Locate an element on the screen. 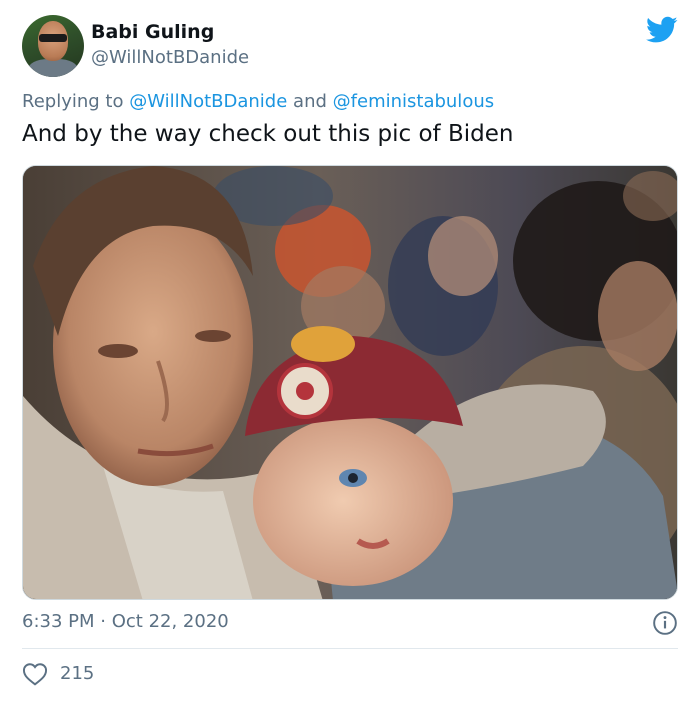 This screenshot has height=703, width=700. reply-prefix: Replying to is located at coordinates (73, 101).